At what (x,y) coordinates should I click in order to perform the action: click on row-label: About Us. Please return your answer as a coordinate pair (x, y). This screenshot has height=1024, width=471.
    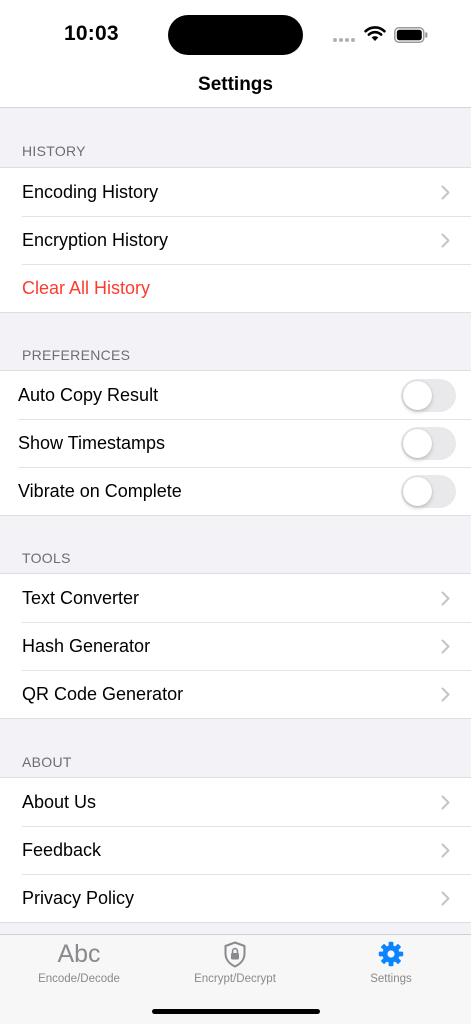
    Looking at the image, I should click on (59, 801).